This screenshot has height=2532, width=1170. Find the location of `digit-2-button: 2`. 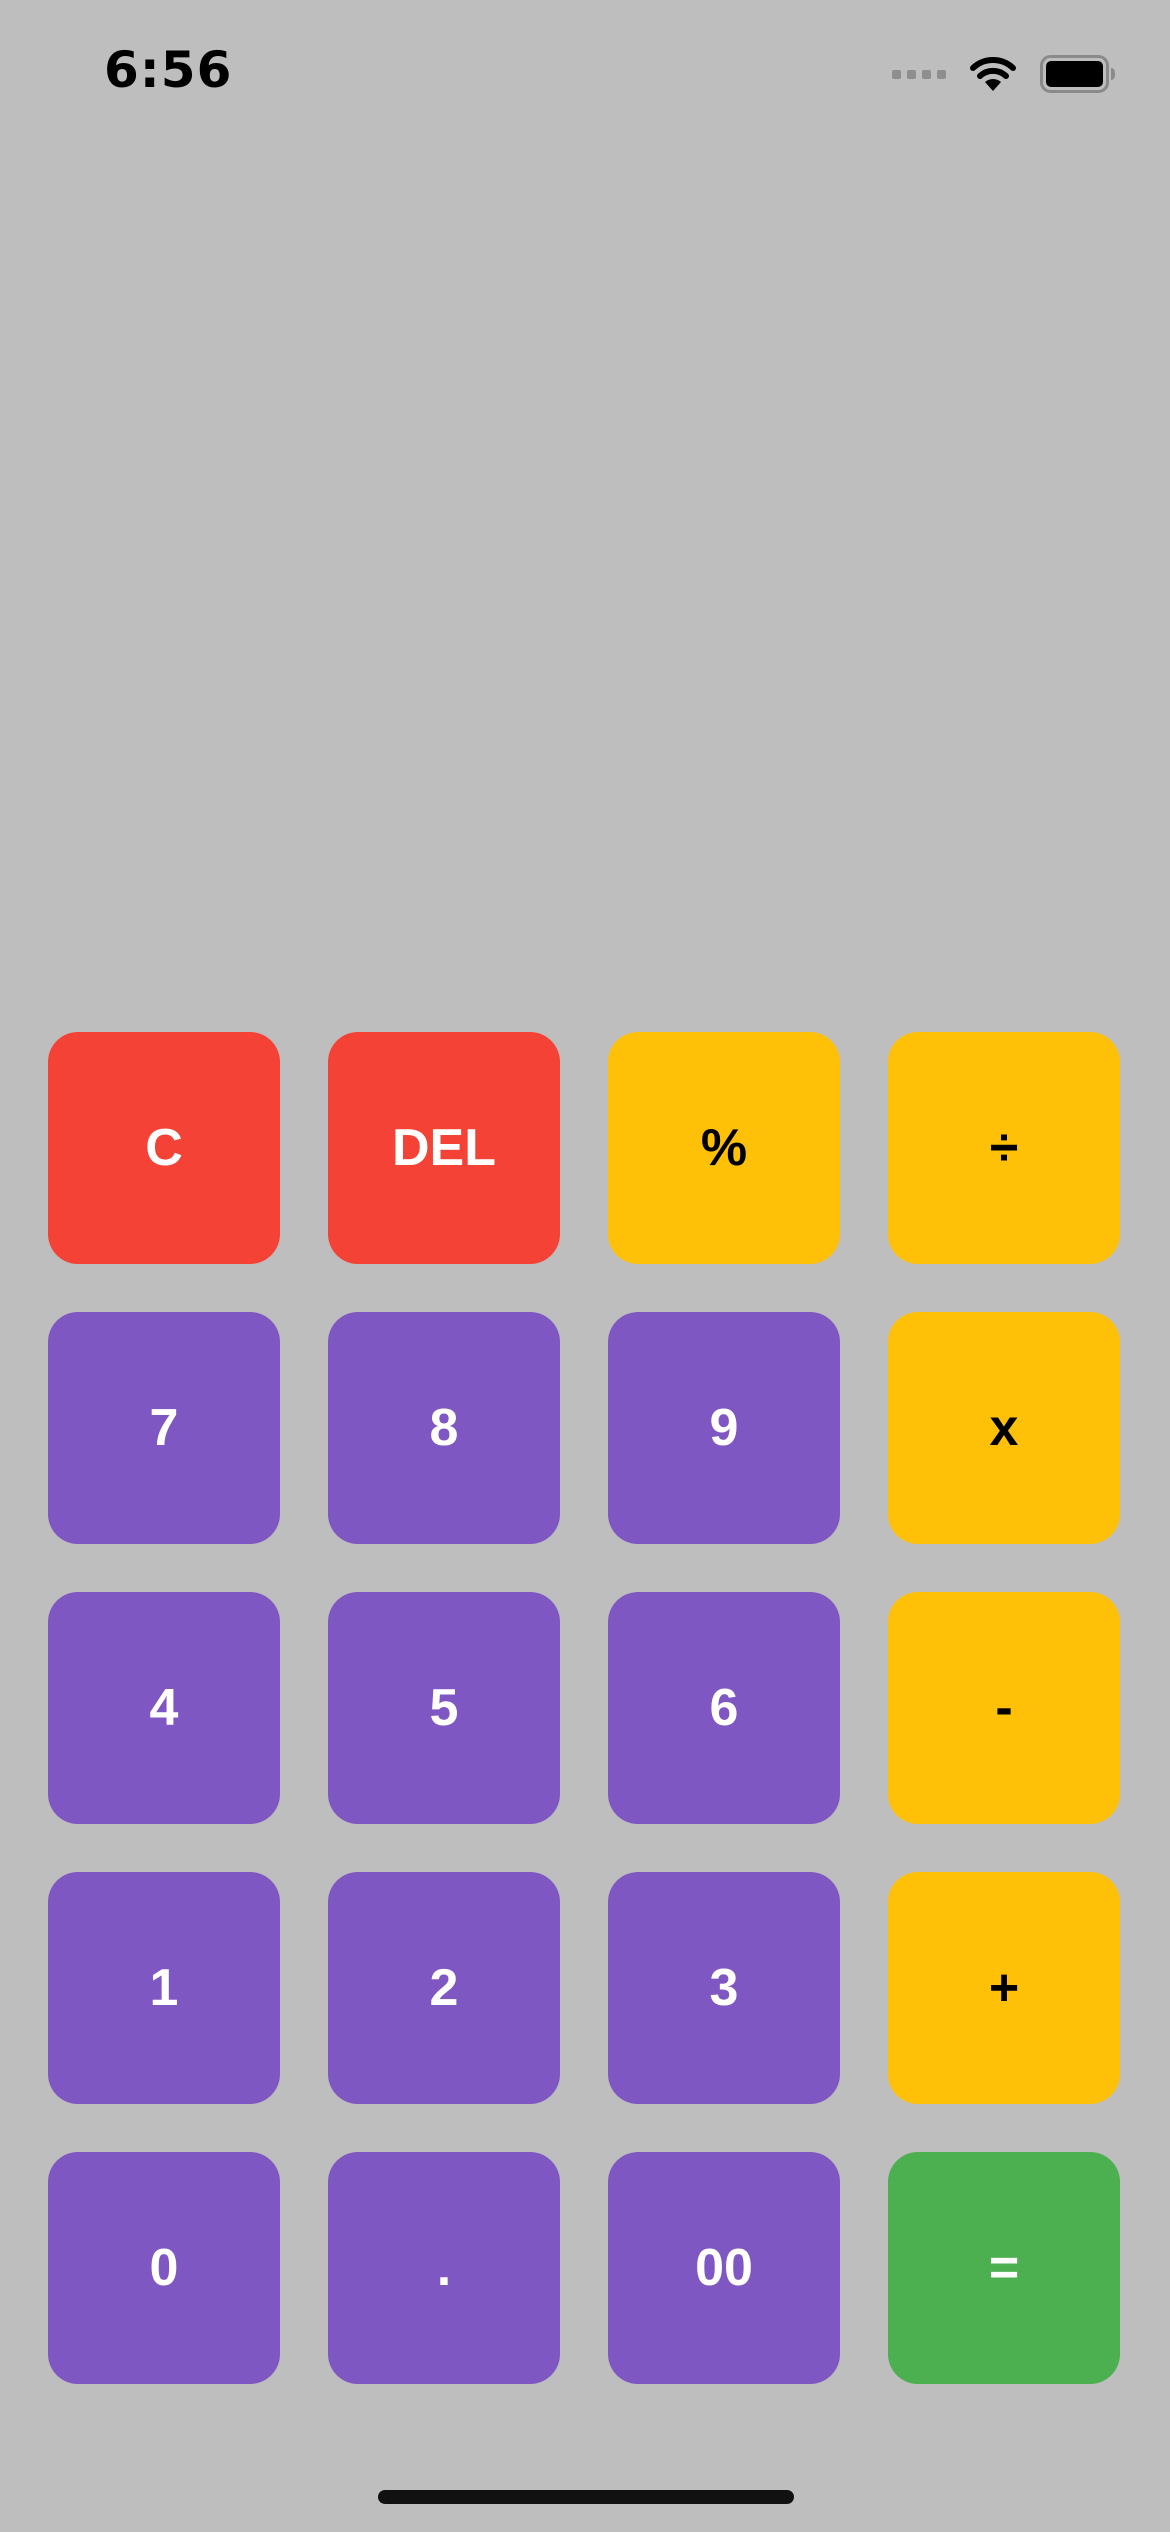

digit-2-button: 2 is located at coordinates (444, 1988).